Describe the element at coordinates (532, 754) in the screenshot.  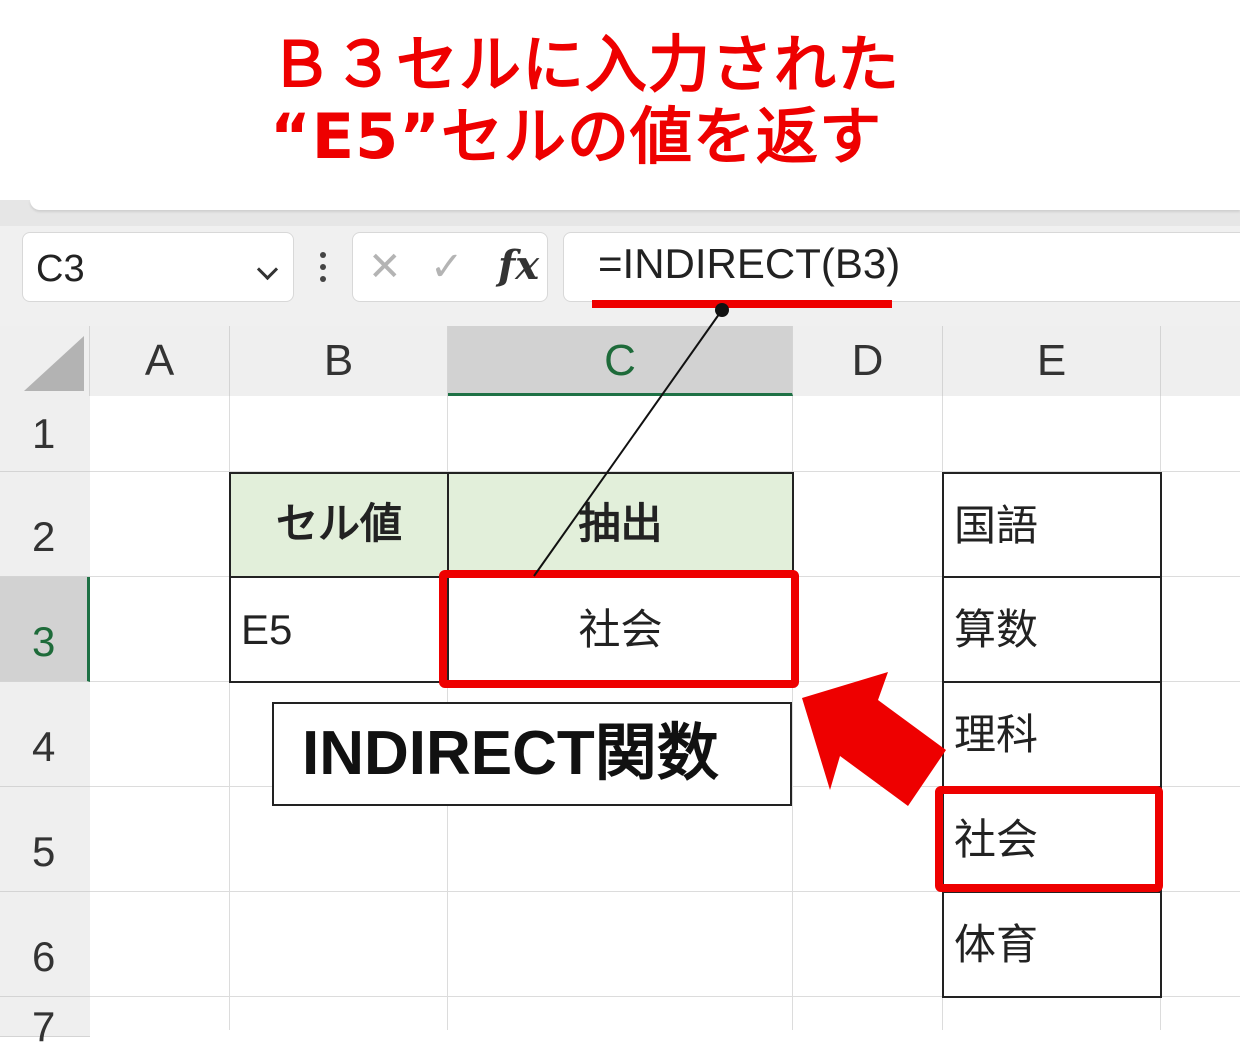
I see `indirect-label-box: INDIRECT関数` at that location.